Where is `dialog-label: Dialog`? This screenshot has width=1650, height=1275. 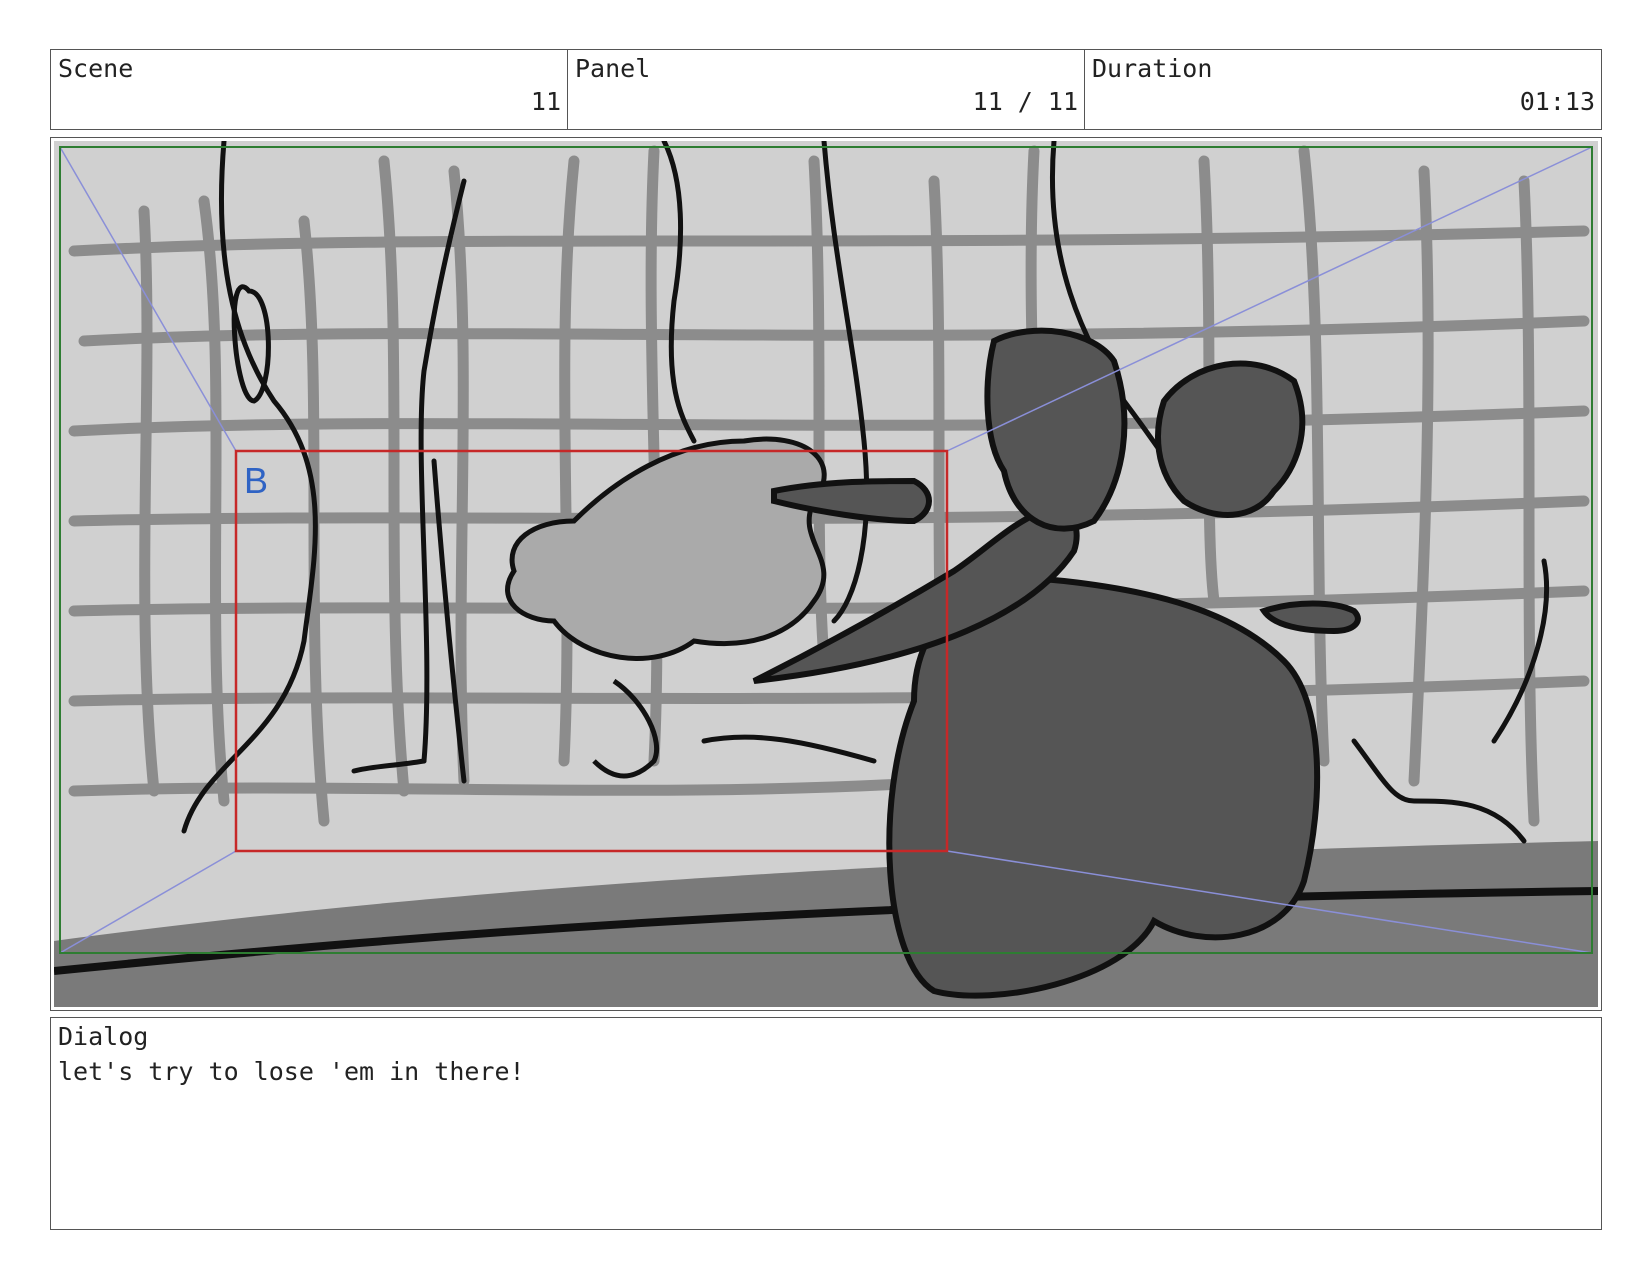 dialog-label: Dialog is located at coordinates (103, 1036).